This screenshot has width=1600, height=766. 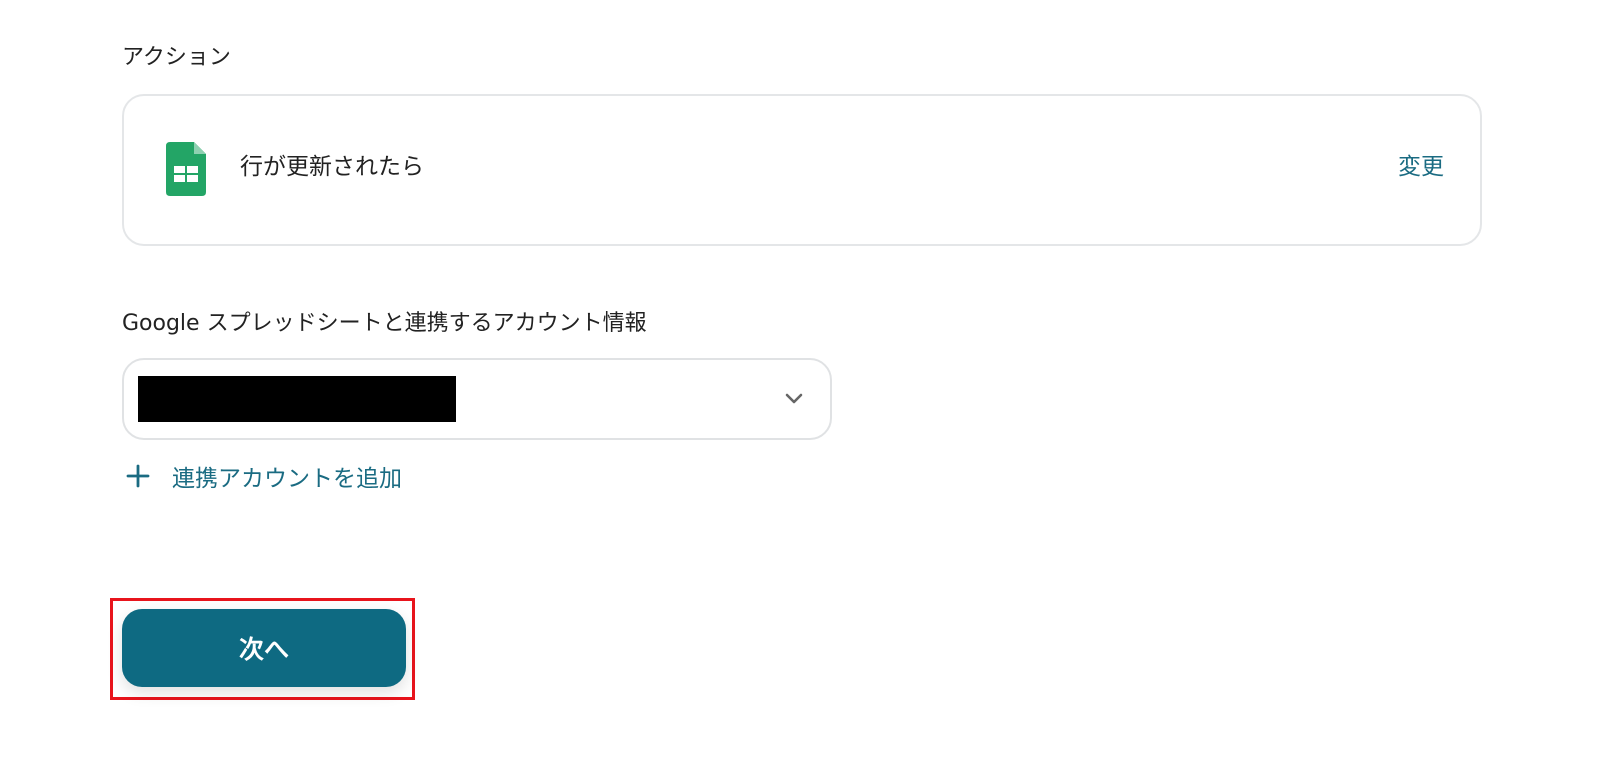 I want to click on account-section-label: Google スプレッドシートと連携するアカウント情報, so click(x=384, y=323).